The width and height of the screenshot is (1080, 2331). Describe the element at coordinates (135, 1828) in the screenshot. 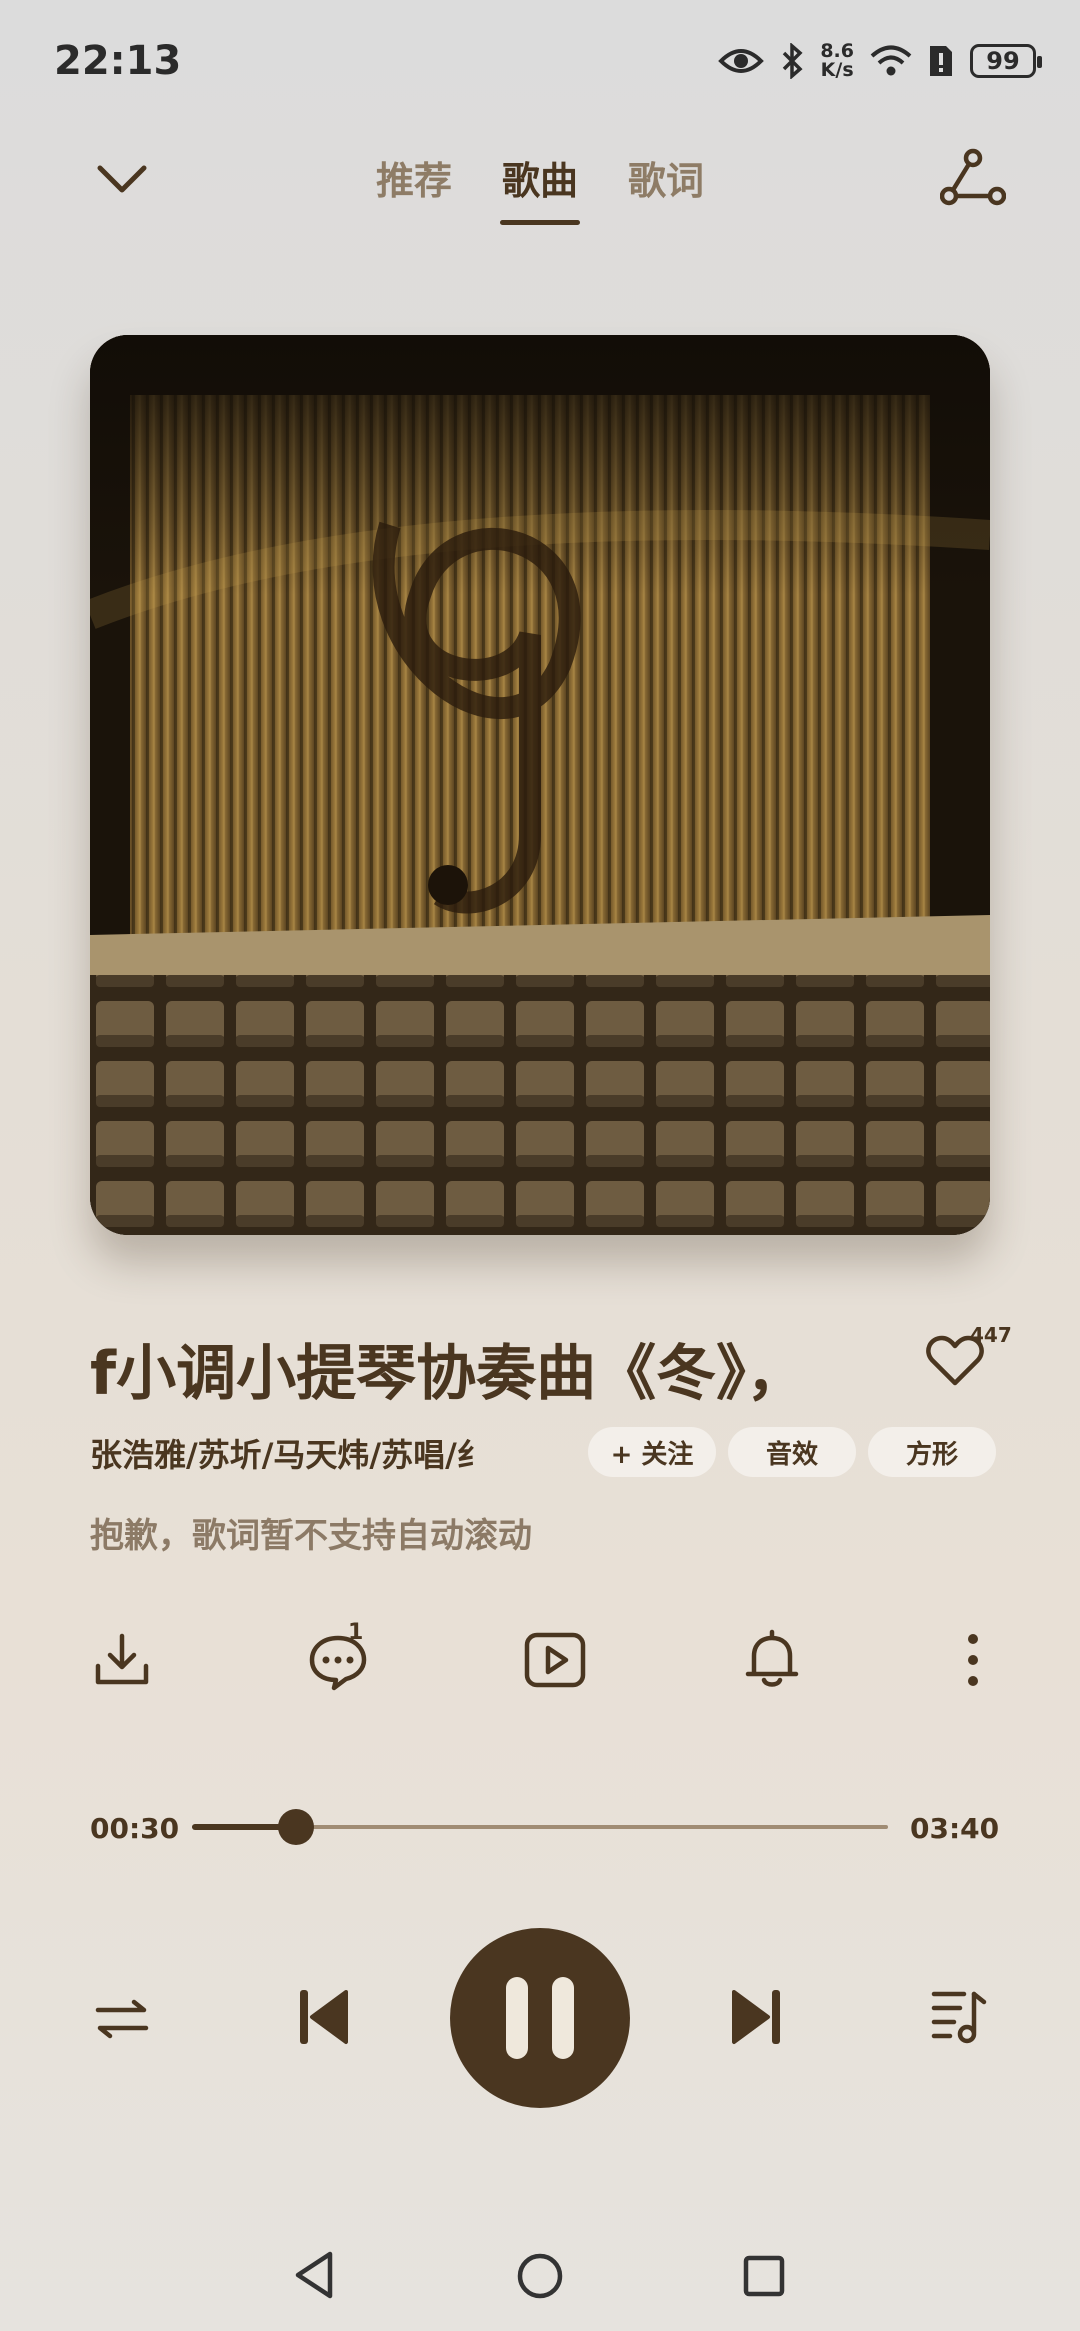

I see `current-time: 00:30` at that location.